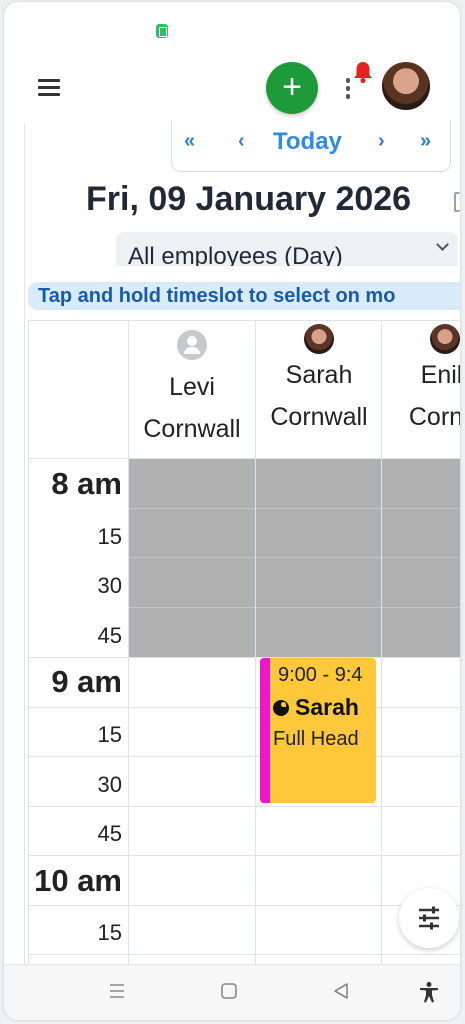 The width and height of the screenshot is (465, 1024). Describe the element at coordinates (281, 708) in the screenshot. I see `pie-chart-icon` at that location.